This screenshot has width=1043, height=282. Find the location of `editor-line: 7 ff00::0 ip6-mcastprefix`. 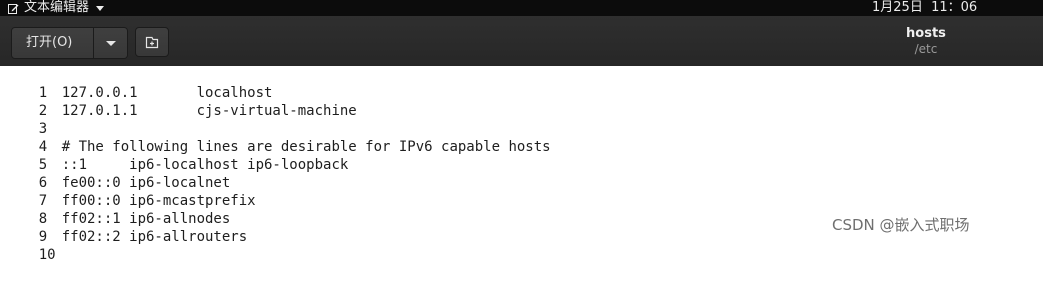

editor-line: 7 ff00::0 ip6-mcastprefix is located at coordinates (128, 191).